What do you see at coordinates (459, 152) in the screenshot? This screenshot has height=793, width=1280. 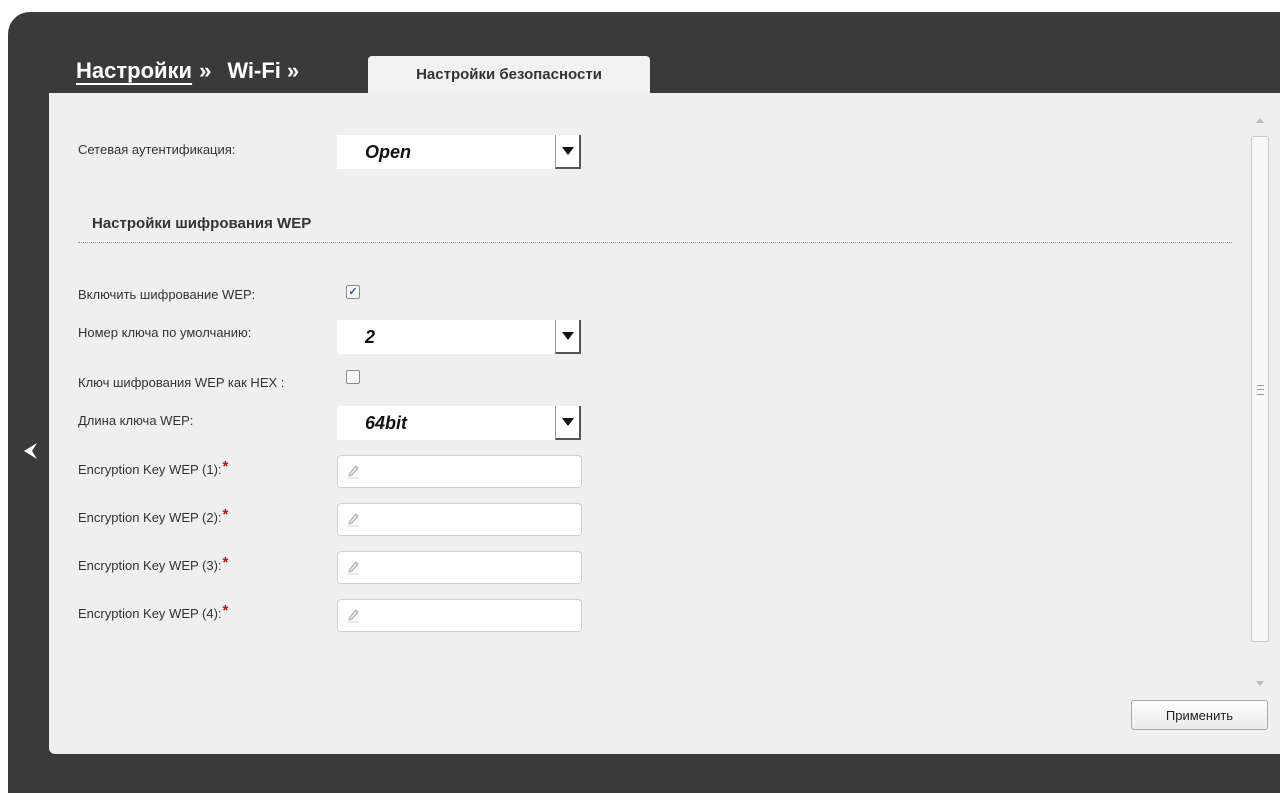 I see `network-auth-select: Open` at bounding box center [459, 152].